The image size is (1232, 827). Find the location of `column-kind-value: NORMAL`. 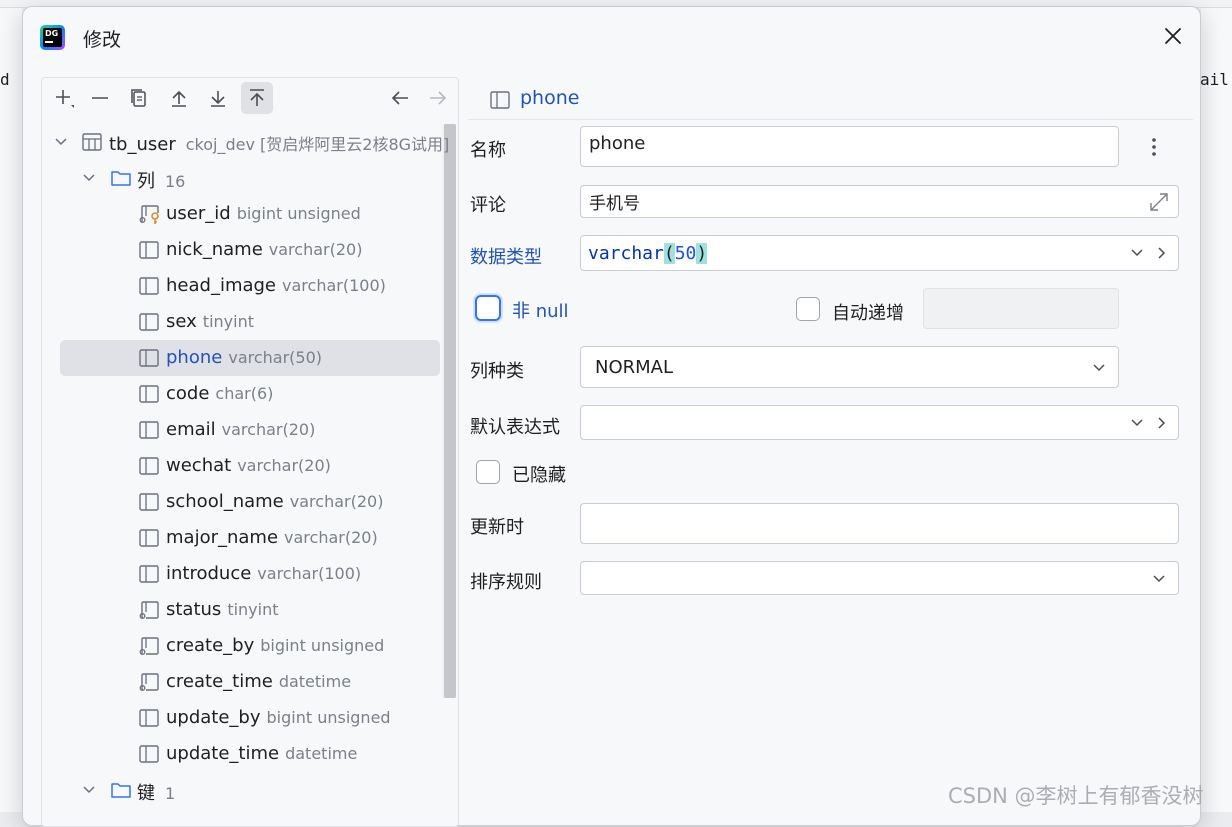

column-kind-value: NORMAL is located at coordinates (634, 367).